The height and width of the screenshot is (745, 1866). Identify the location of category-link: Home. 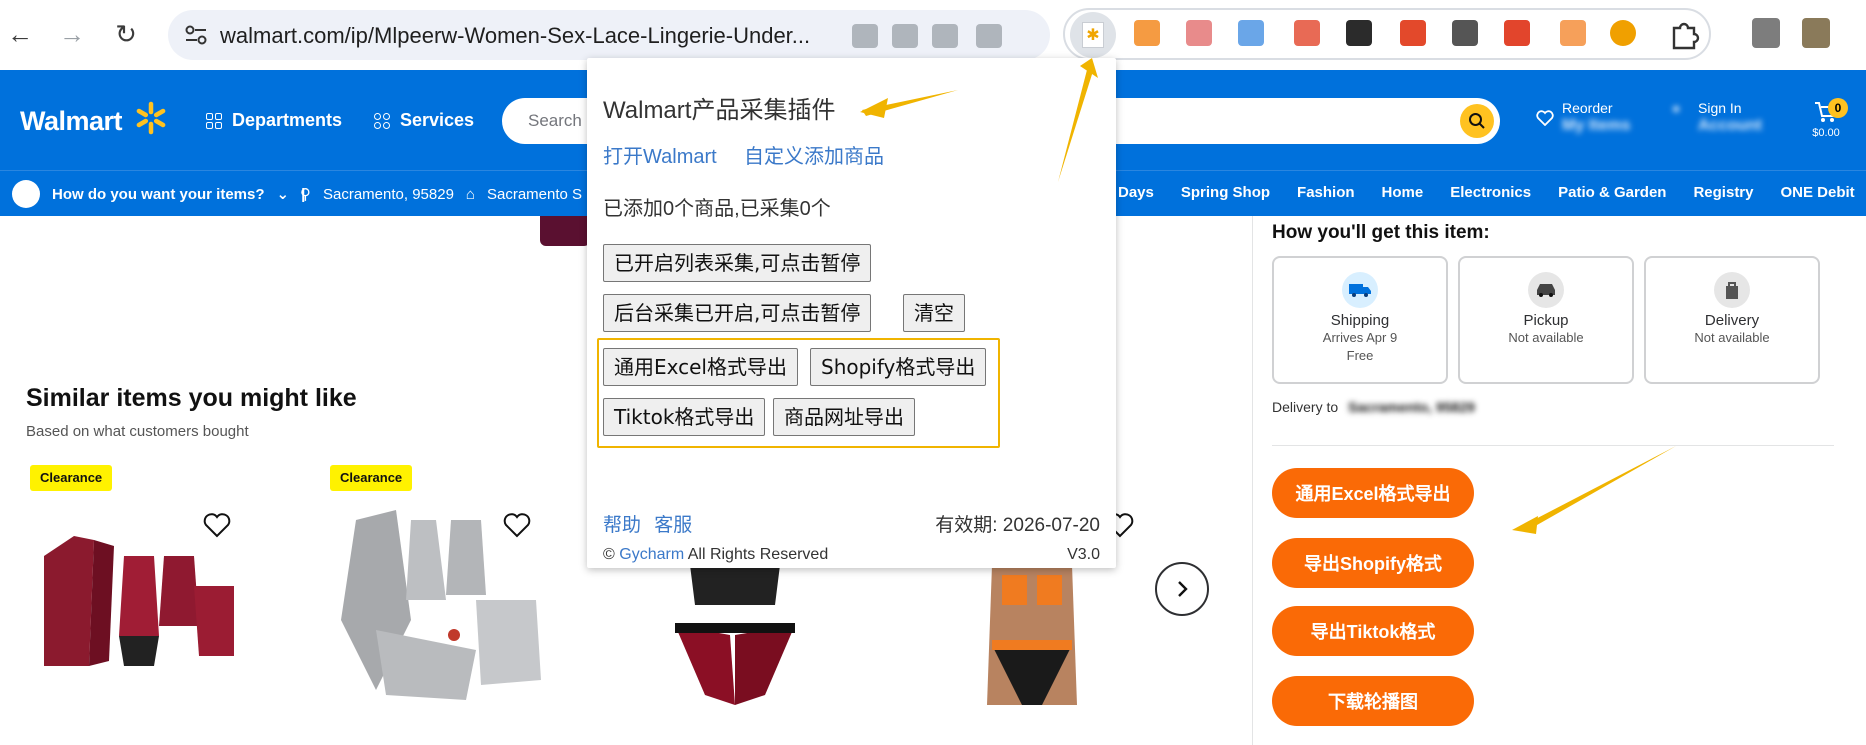
(1403, 192).